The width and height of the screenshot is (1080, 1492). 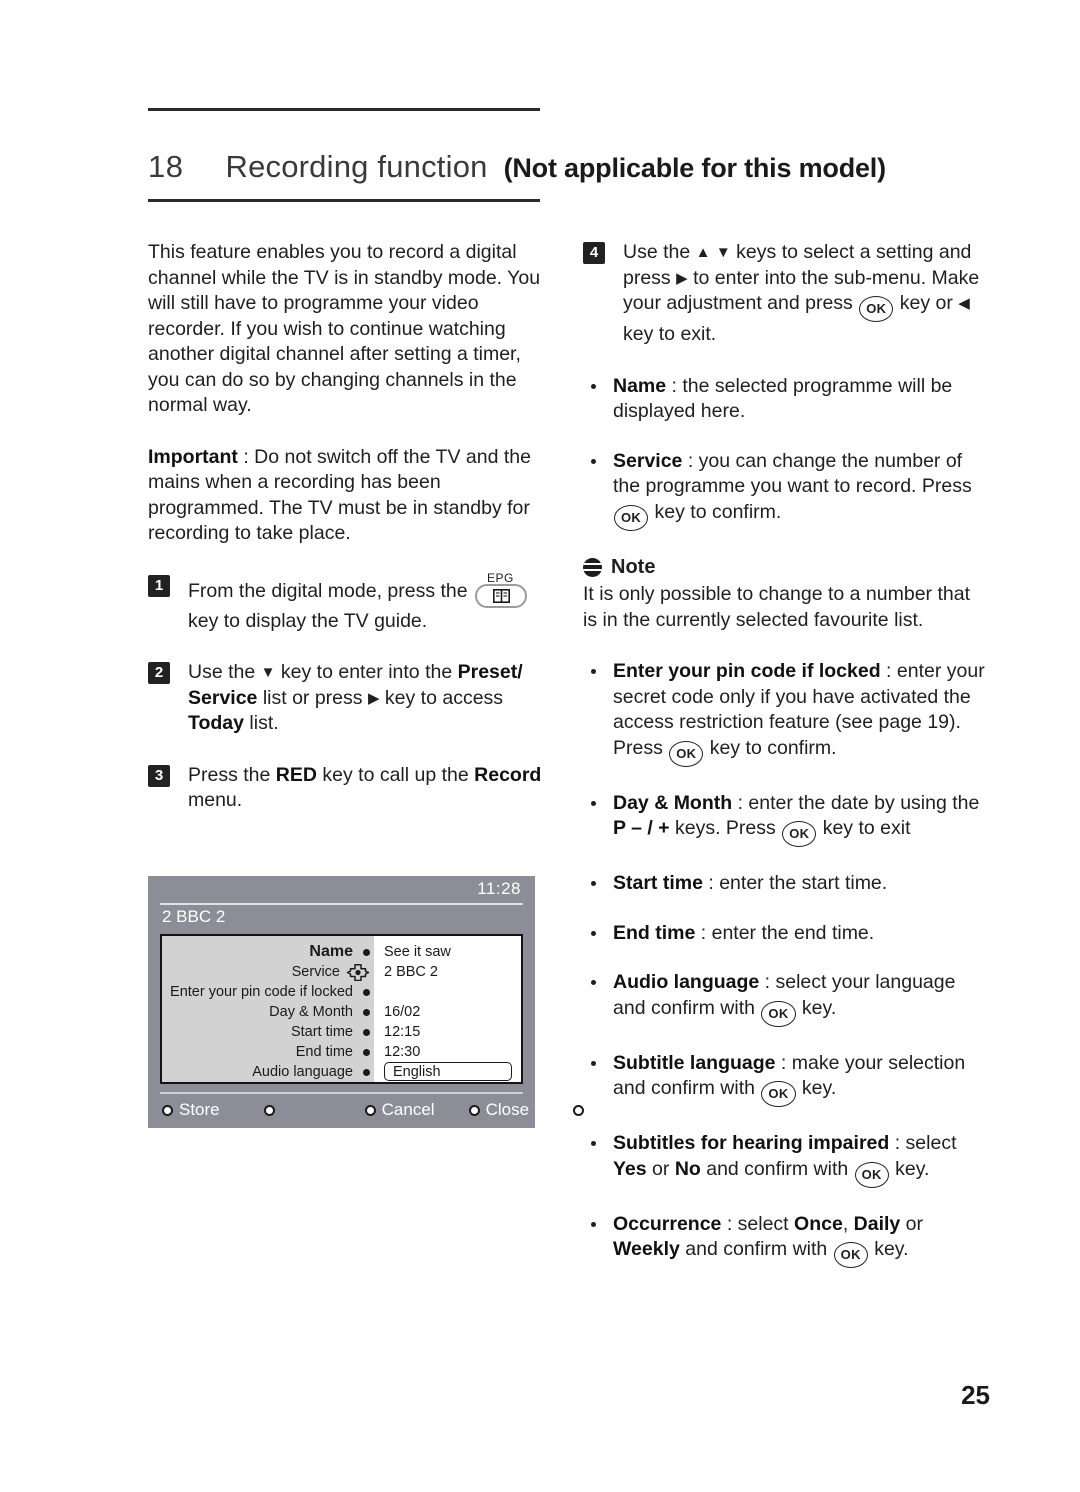 I want to click on bullet-day-month-text-b: keys. Press, so click(x=725, y=828).